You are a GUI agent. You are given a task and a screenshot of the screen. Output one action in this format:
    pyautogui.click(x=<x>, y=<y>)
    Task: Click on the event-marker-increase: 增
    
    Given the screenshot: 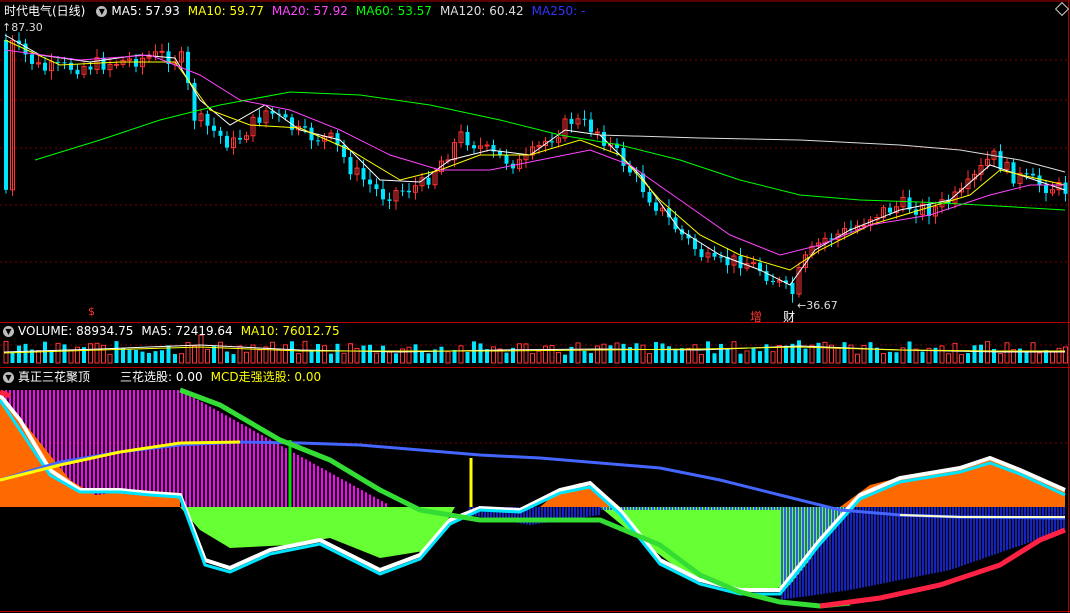 What is the action you would take?
    pyautogui.click(x=756, y=316)
    